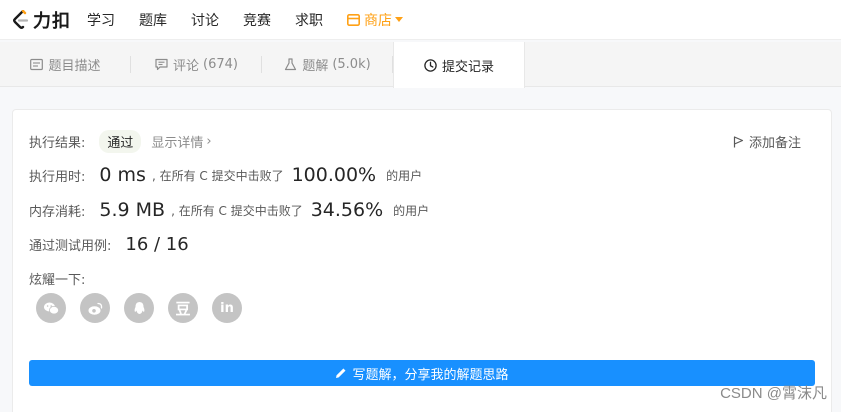 The image size is (841, 412). I want to click on store-icon, so click(353, 19).